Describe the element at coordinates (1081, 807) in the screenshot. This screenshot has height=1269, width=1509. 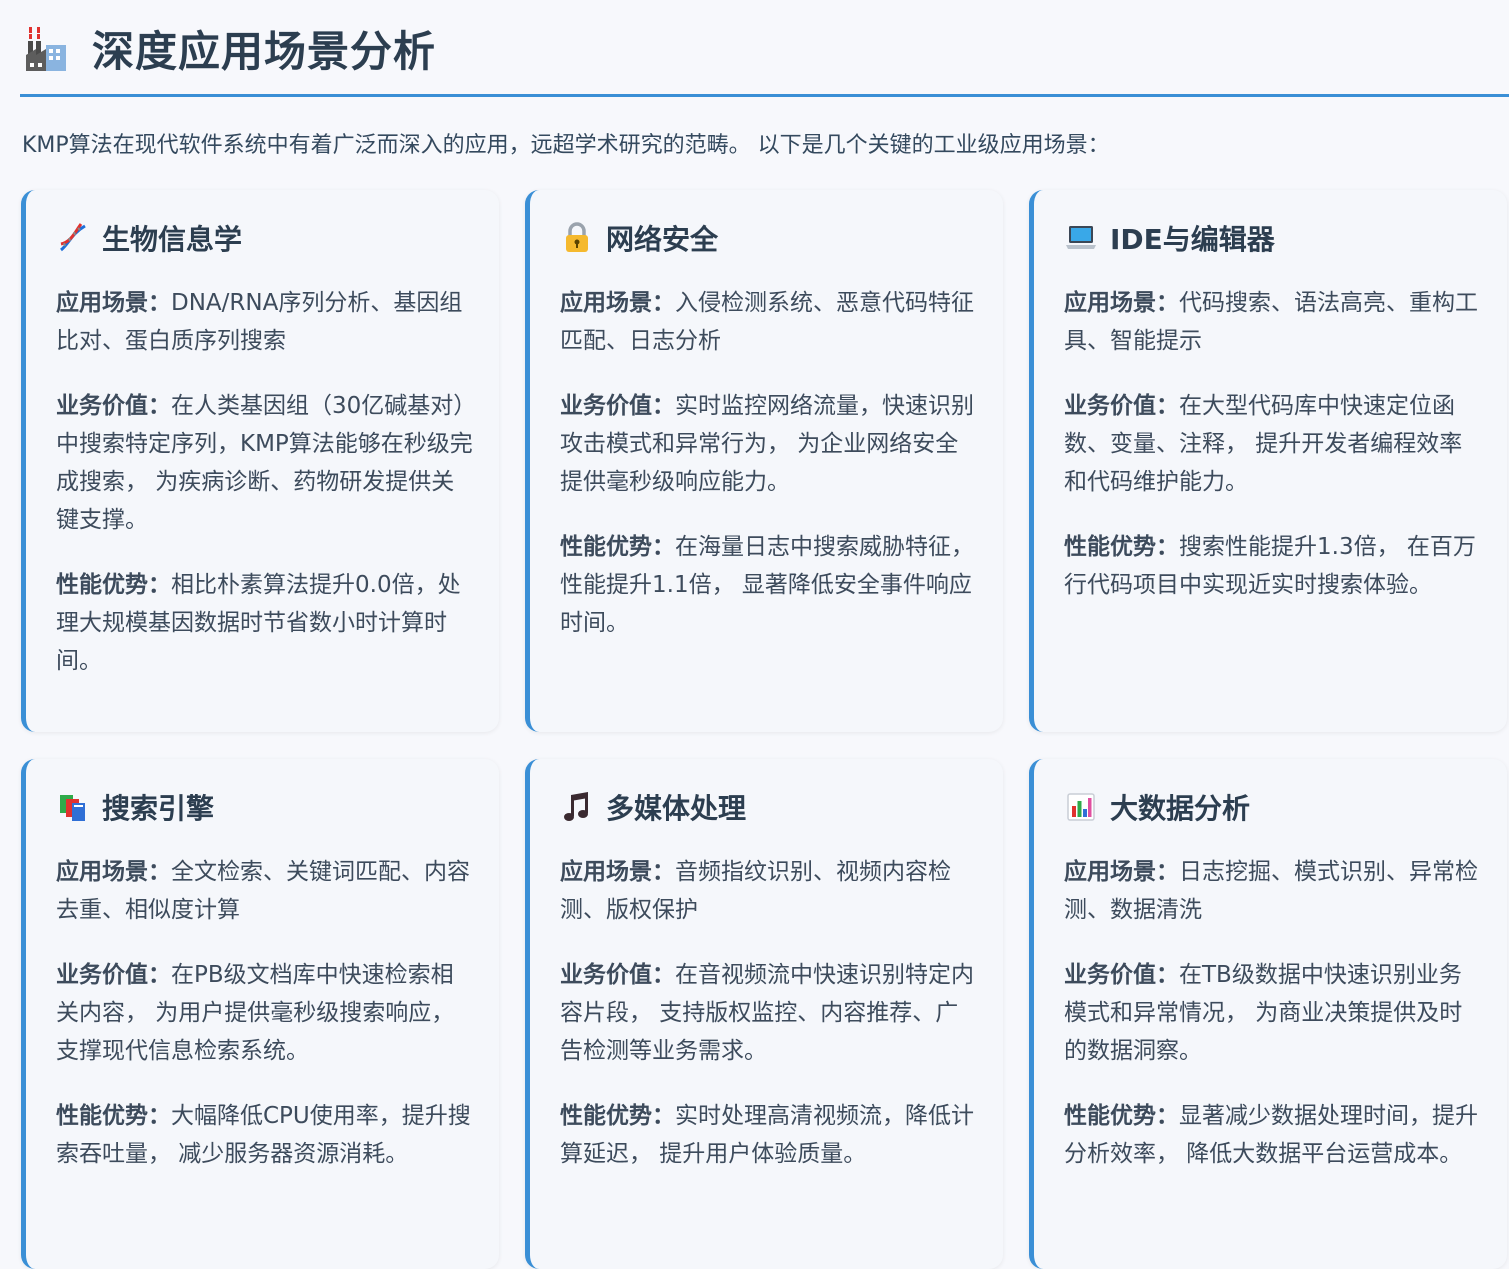
I see `bar-chart-icon` at that location.